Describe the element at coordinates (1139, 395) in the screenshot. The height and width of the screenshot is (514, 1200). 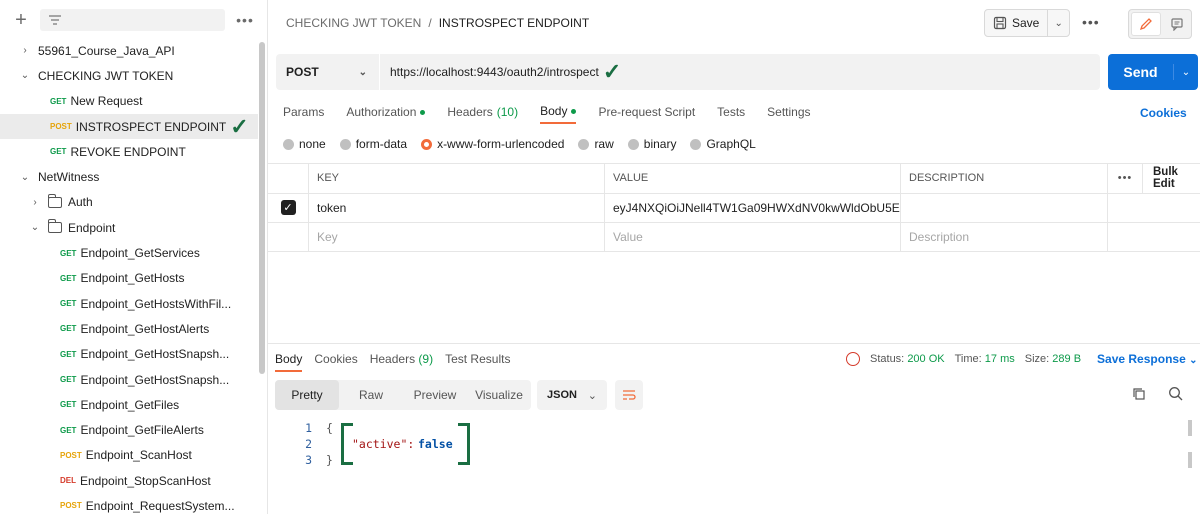
I see `copy-icon` at that location.